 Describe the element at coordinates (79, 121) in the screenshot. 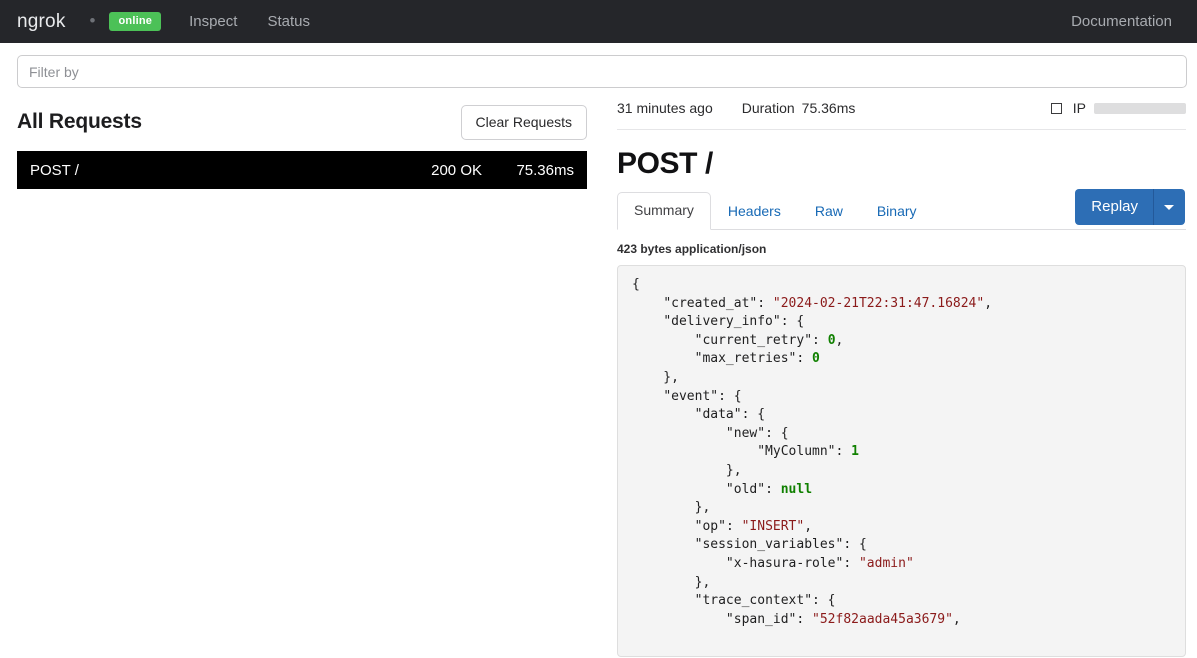

I see `page-title: All Requests` at that location.